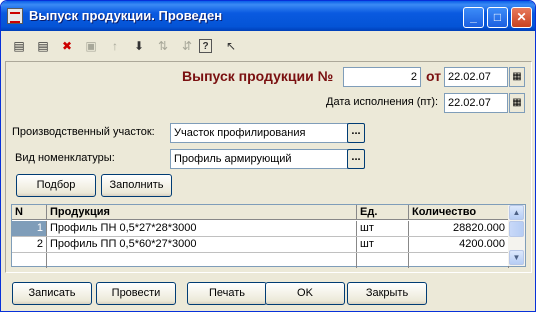 The height and width of the screenshot is (312, 536). What do you see at coordinates (259, 133) in the screenshot?
I see `section-field: Участок профилирования` at bounding box center [259, 133].